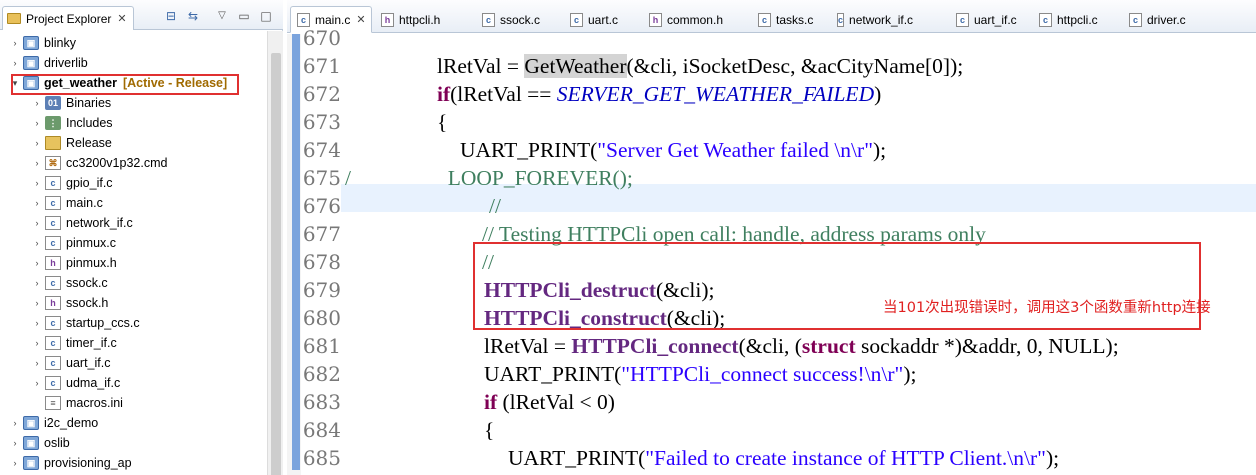  What do you see at coordinates (49, 63) in the screenshot?
I see `tree-item: › ▣ driverlib` at bounding box center [49, 63].